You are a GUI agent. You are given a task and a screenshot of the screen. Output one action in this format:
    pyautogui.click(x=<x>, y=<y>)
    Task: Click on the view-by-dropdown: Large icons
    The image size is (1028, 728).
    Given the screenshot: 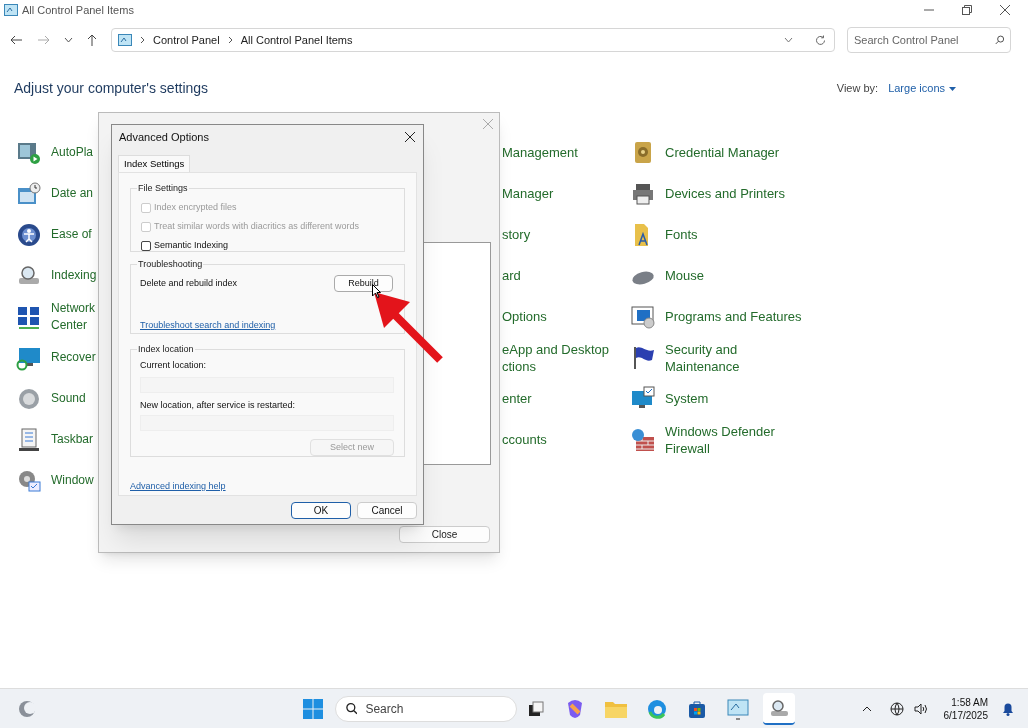 What is the action you would take?
    pyautogui.click(x=922, y=88)
    